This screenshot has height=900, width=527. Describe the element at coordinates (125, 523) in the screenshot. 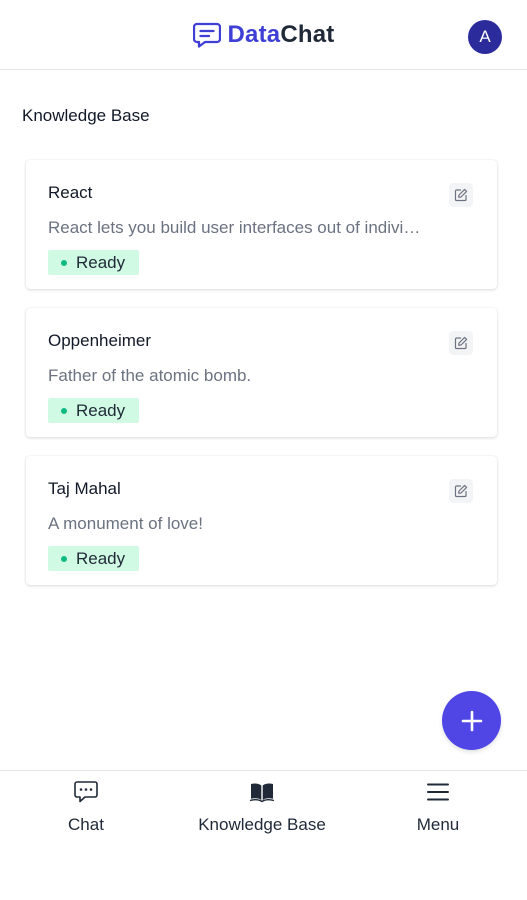

I see `card-description: A monument of love!` at that location.